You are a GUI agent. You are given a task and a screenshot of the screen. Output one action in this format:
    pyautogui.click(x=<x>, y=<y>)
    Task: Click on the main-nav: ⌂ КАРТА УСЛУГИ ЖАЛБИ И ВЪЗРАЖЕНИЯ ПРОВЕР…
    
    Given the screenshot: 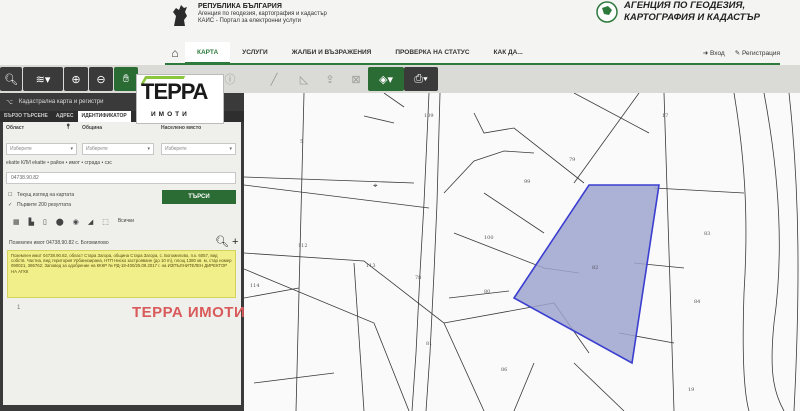 What is the action you would take?
    pyautogui.click(x=472, y=53)
    